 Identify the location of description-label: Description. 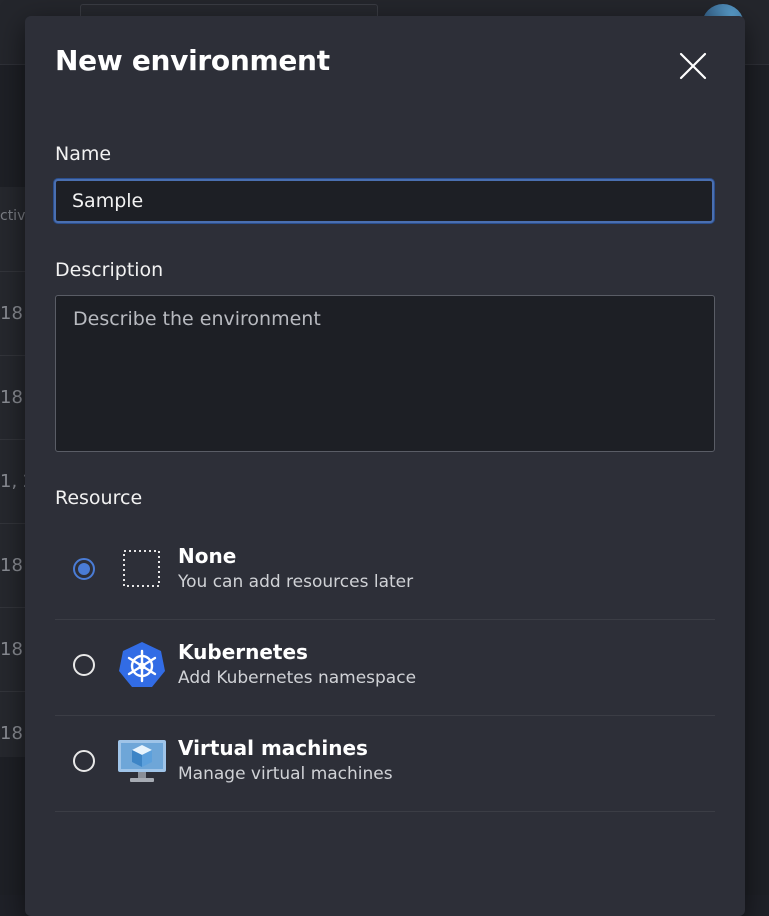
(109, 270).